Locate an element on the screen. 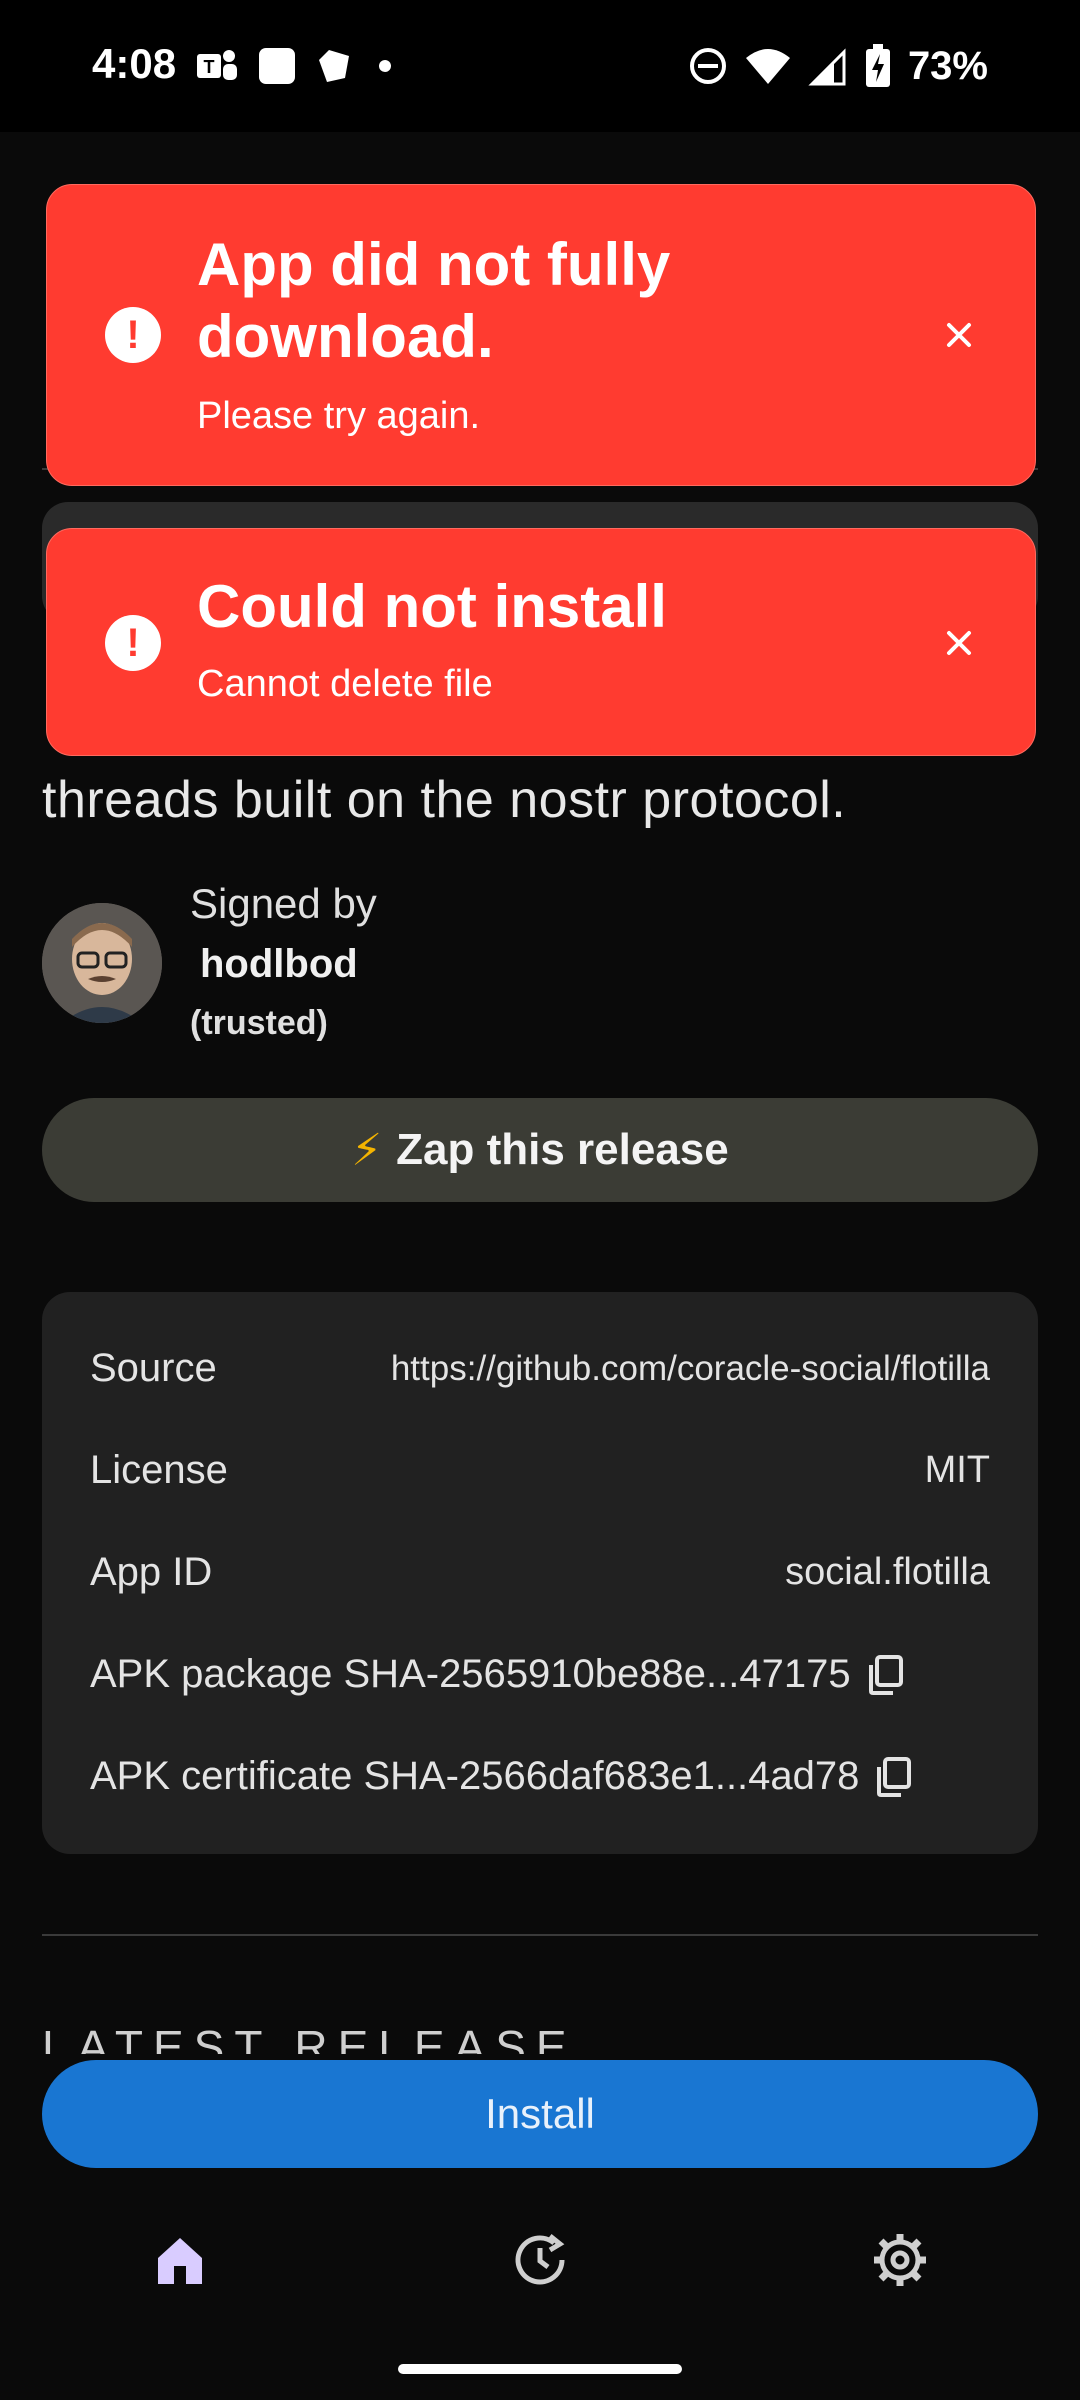  system-icons: 73% is located at coordinates (838, 66).